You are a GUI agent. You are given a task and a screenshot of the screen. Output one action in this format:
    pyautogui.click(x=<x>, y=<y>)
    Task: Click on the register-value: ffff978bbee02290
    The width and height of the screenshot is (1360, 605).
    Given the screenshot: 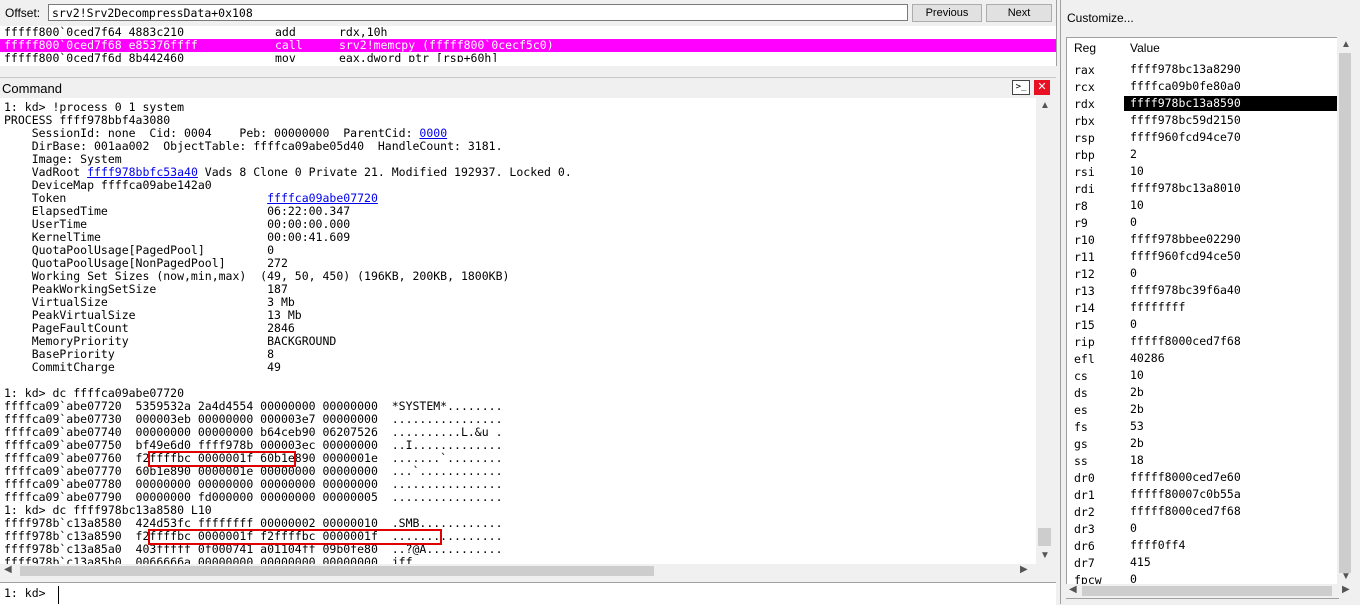 What is the action you would take?
    pyautogui.click(x=1231, y=239)
    